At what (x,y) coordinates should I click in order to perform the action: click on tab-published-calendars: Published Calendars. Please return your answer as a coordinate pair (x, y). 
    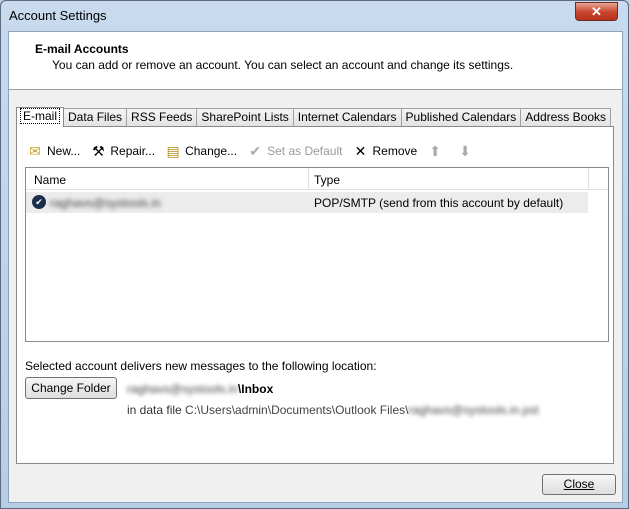
    Looking at the image, I should click on (461, 117).